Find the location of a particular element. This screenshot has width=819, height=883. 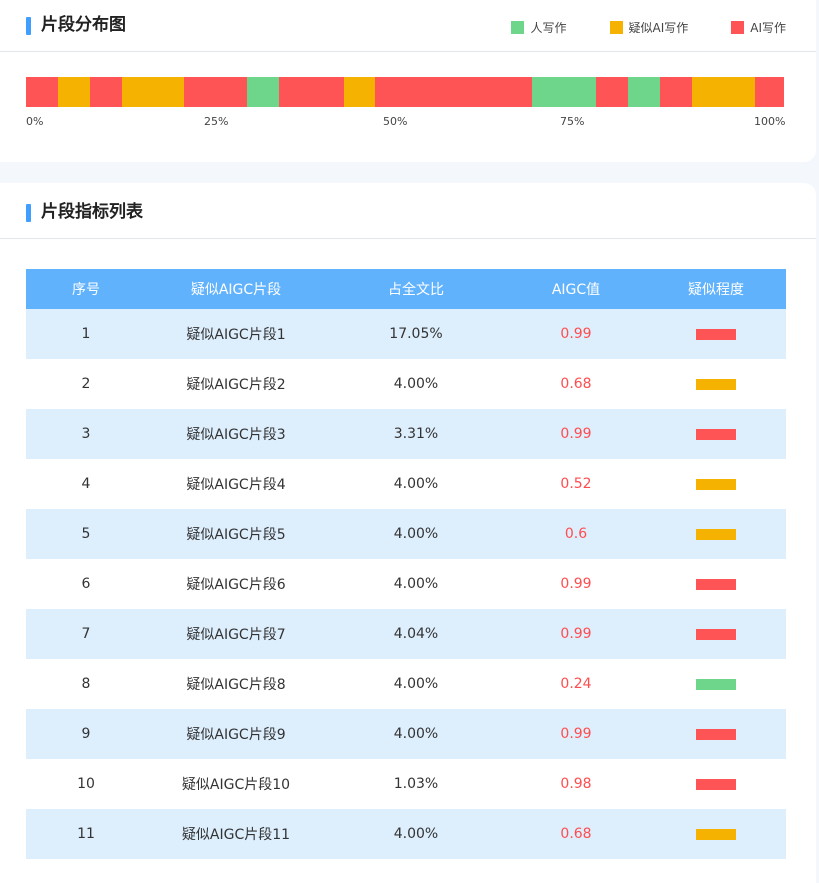

cell-index: 9 is located at coordinates (86, 734).